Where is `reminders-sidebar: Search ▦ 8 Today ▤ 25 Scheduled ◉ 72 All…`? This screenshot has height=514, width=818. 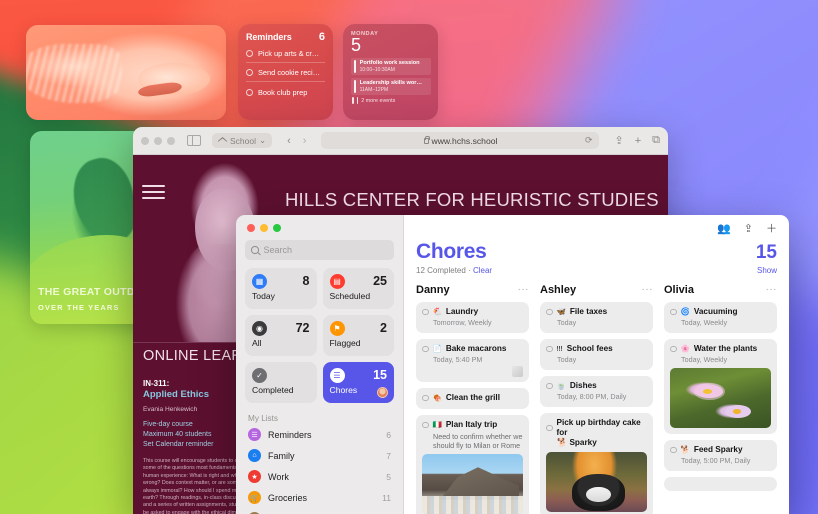 reminders-sidebar: Search ▦ 8 Today ▤ 25 Scheduled ◉ 72 All… is located at coordinates (320, 364).